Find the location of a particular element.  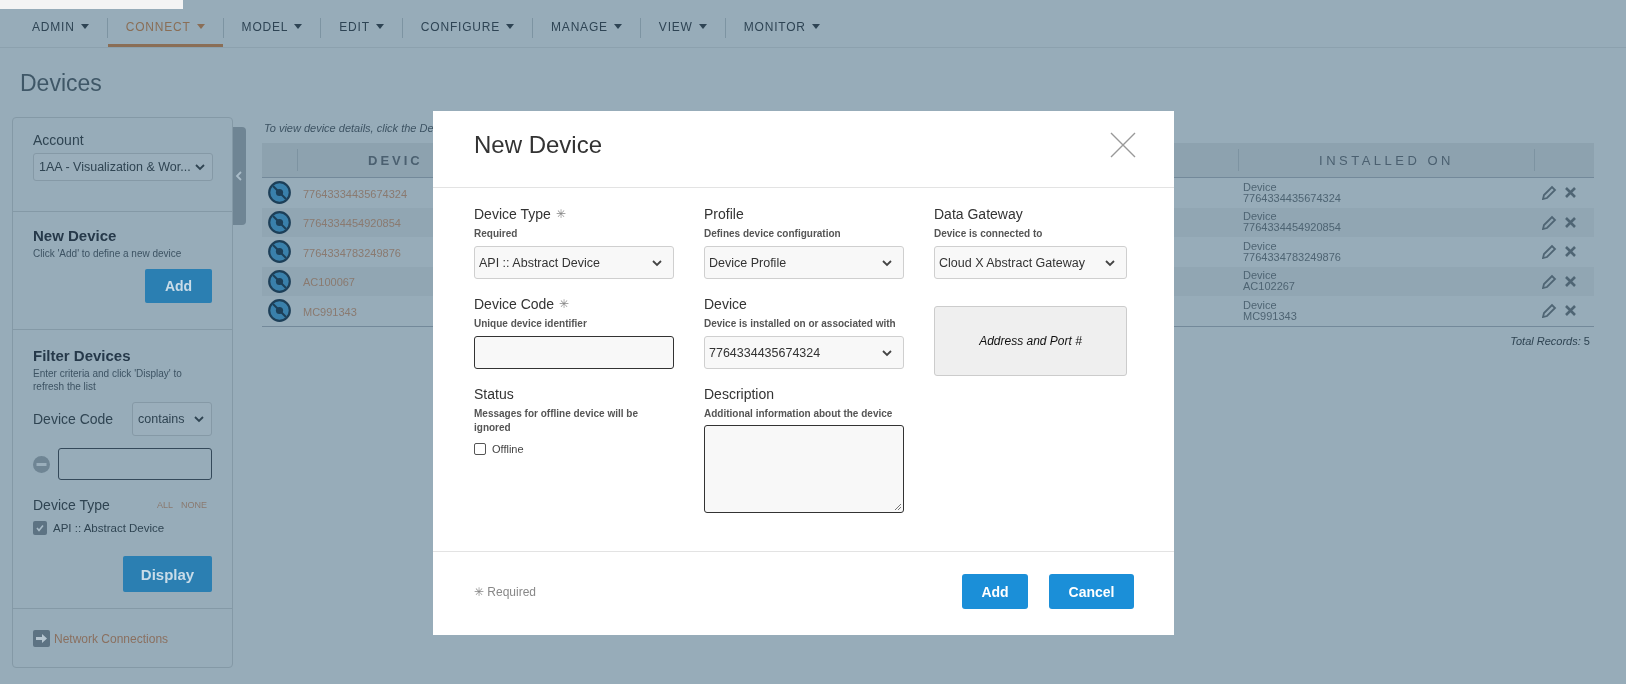

field-hint: Device is installed on or associated with is located at coordinates (800, 324).